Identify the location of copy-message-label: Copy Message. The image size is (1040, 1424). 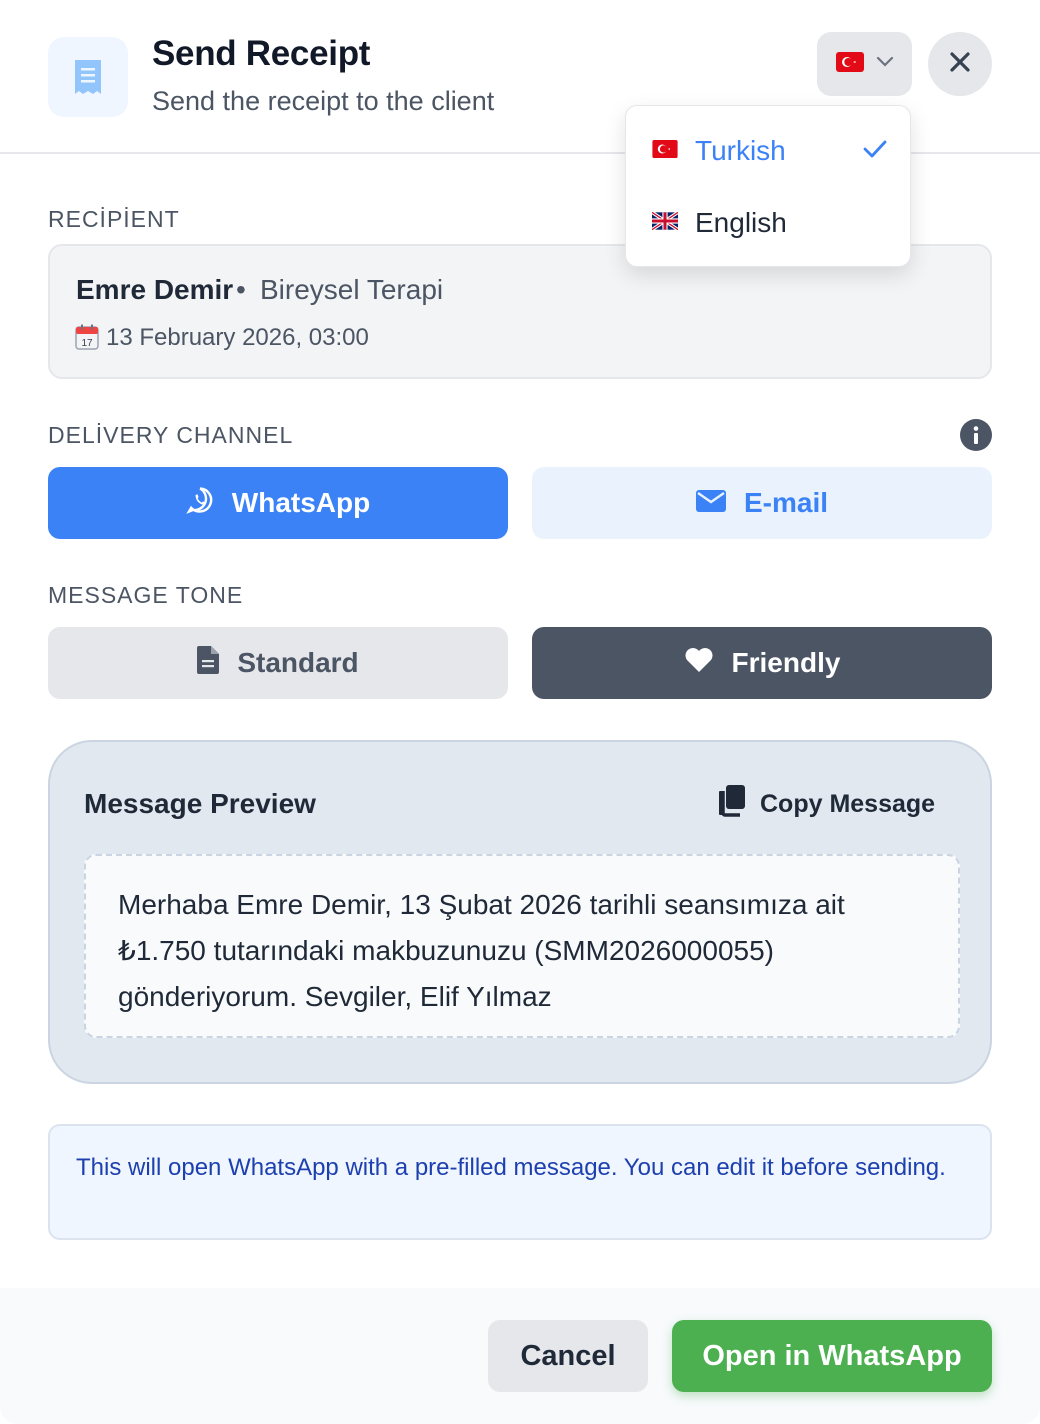
(848, 803).